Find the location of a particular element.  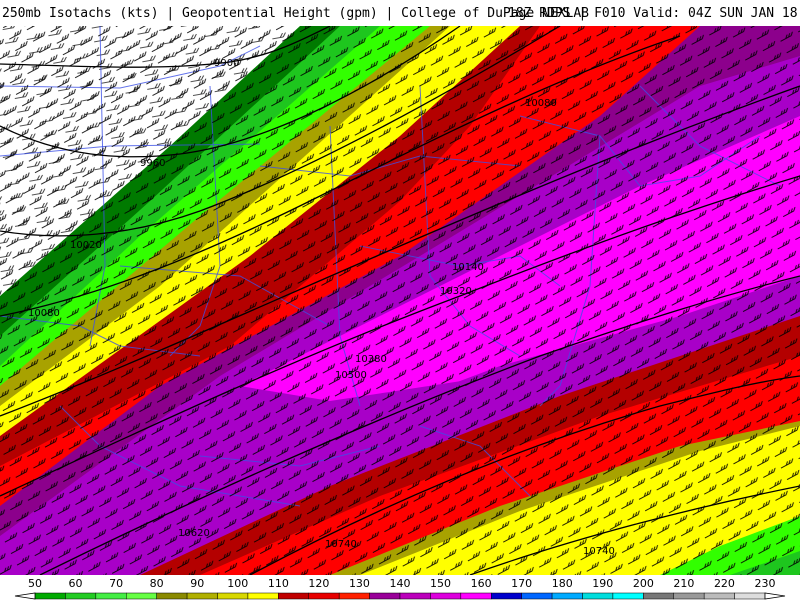

scale-left-arrow is located at coordinates (25, 596).